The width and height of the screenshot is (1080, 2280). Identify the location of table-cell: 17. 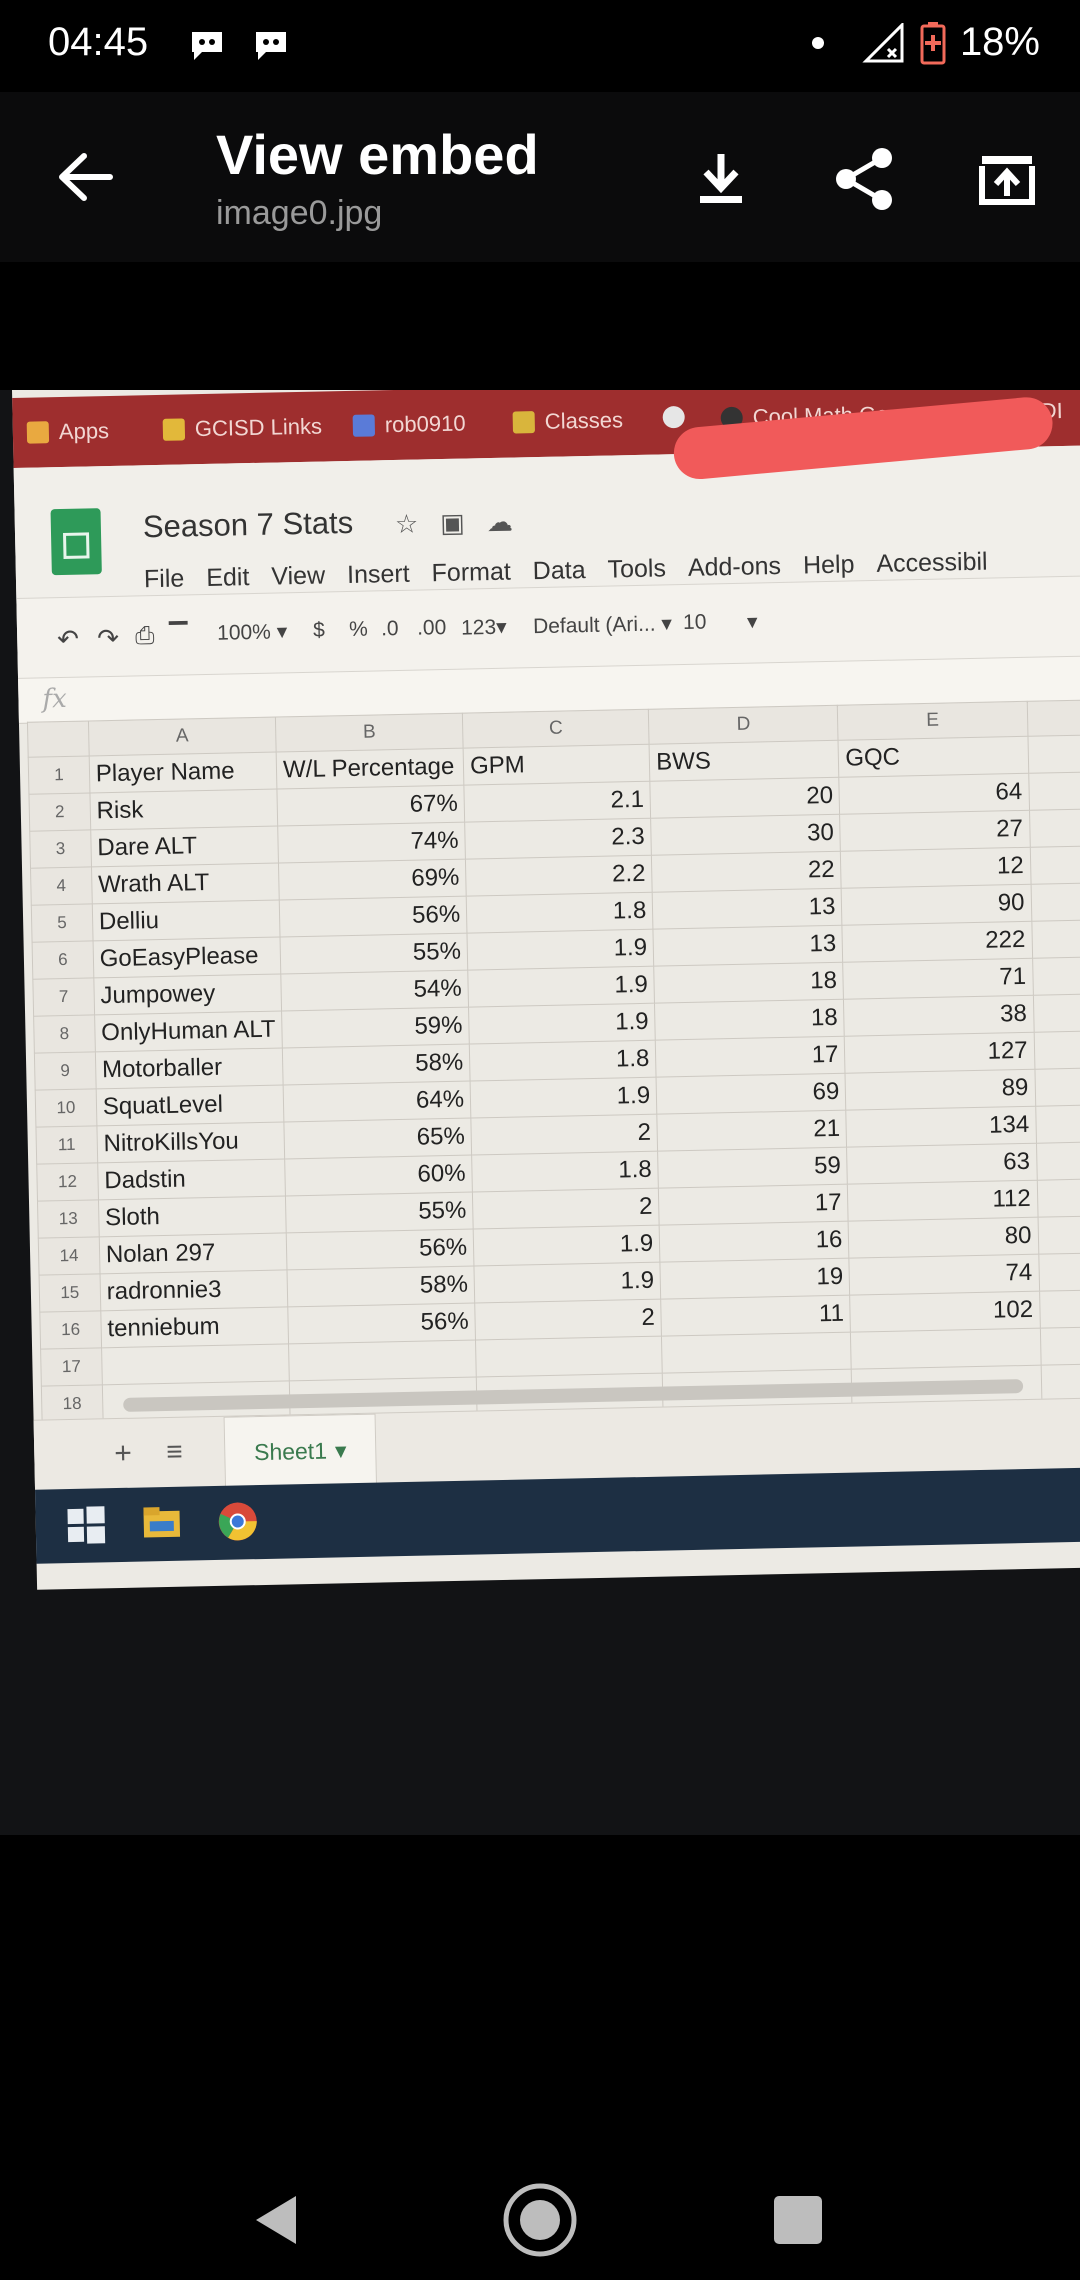
(750, 1057).